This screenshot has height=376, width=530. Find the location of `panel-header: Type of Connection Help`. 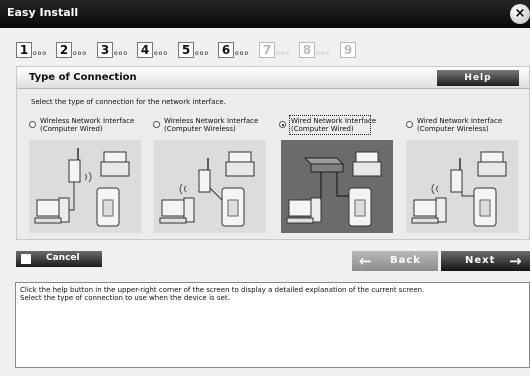

panel-header: Type of Connection Help is located at coordinates (273, 78).